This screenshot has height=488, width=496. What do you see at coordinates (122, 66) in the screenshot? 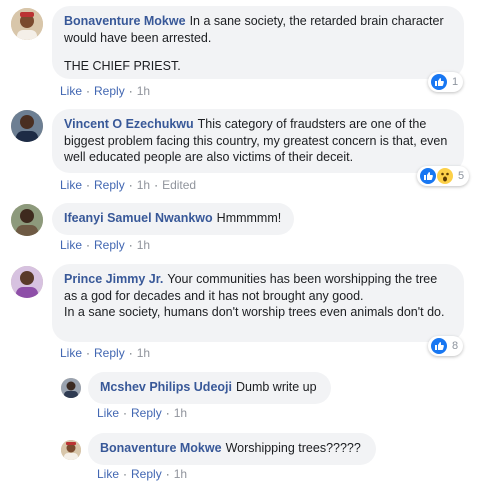
I see `comment-text-line2: THE CHIEF PRIEST.` at bounding box center [122, 66].